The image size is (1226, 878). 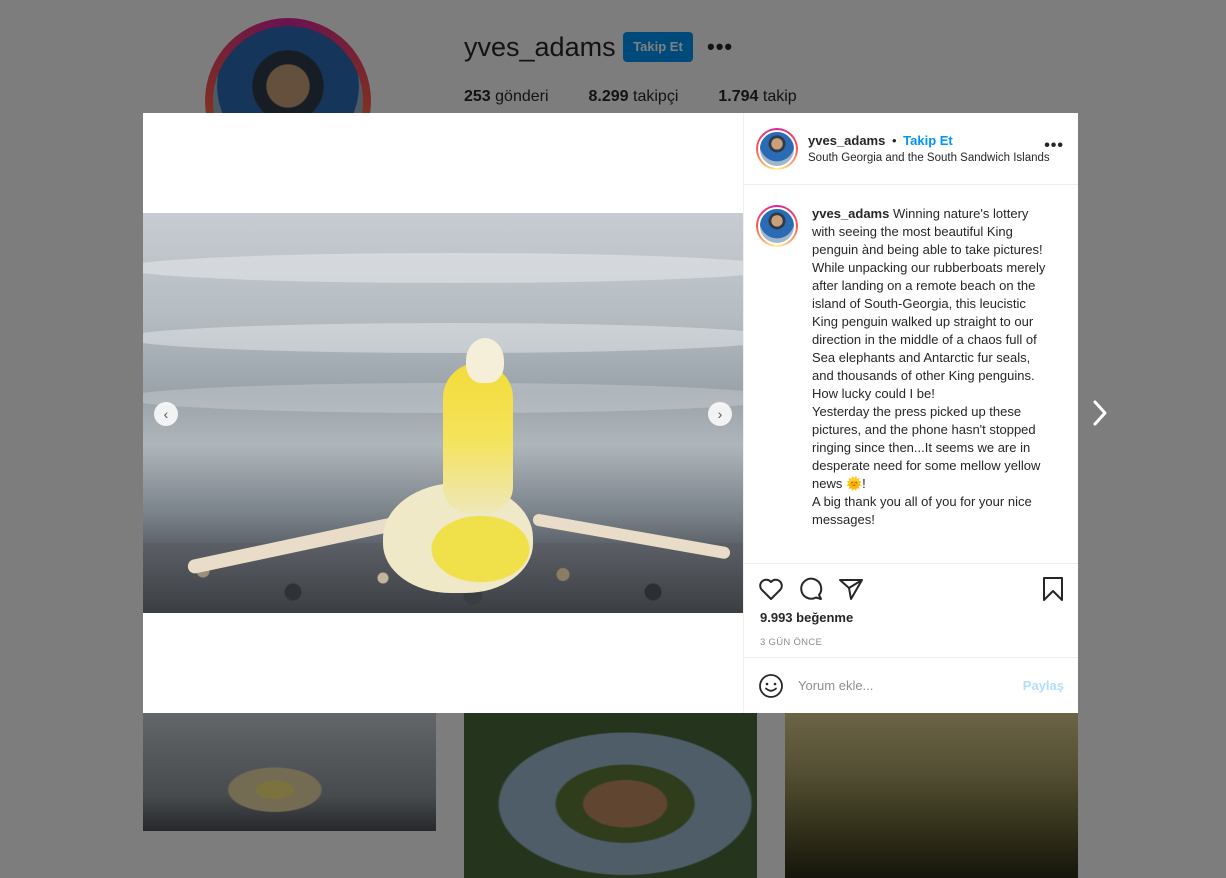 What do you see at coordinates (771, 686) in the screenshot?
I see `smiley-icon` at bounding box center [771, 686].